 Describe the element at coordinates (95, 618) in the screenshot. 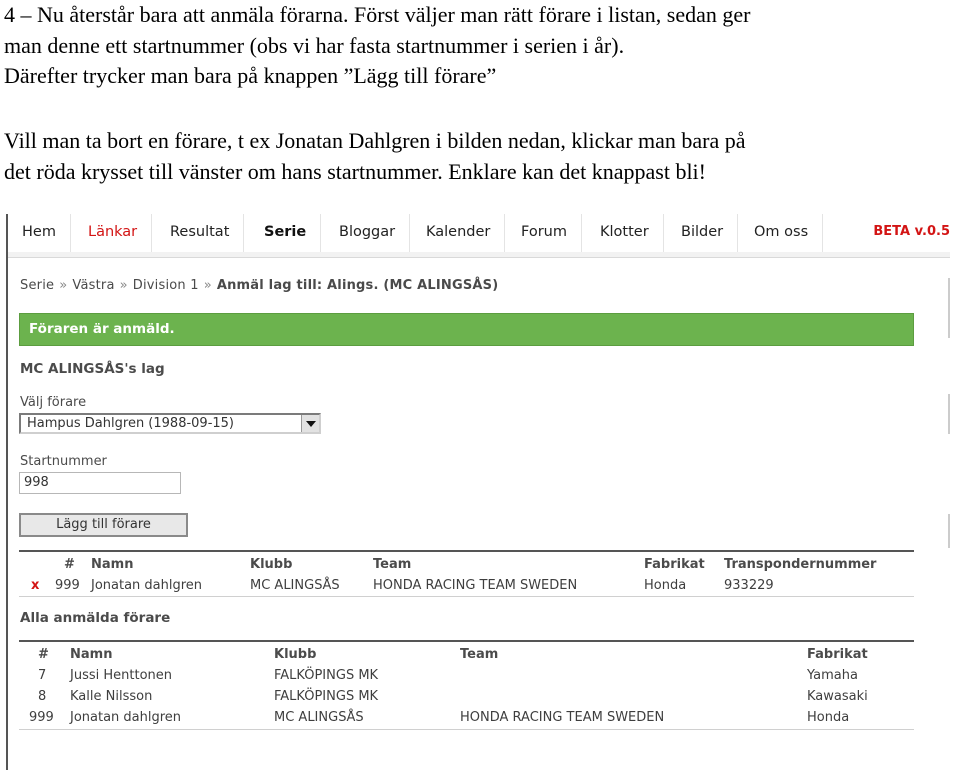

I see `all-drivers-heading: Alla anmälda förare` at that location.